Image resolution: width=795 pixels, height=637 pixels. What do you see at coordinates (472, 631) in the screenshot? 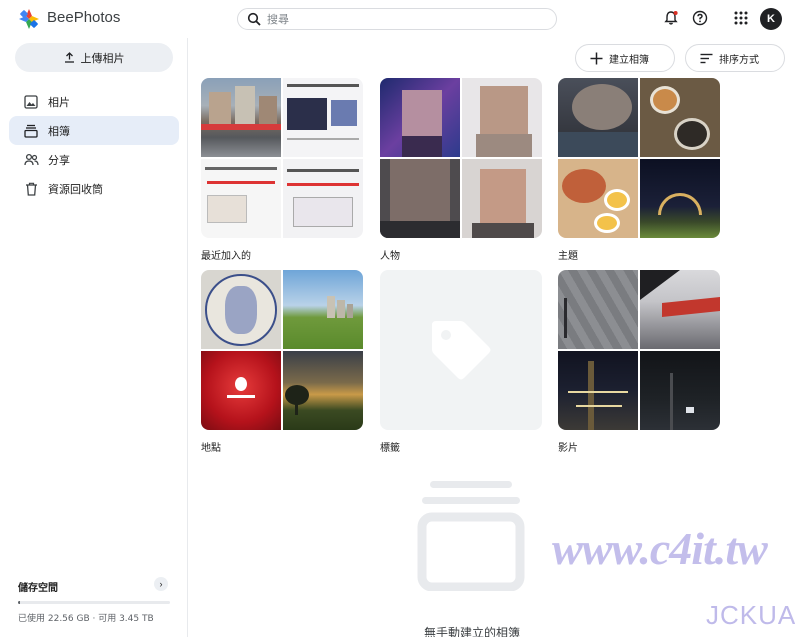
I see `empty-state-text: 無手動建立的相簿` at bounding box center [472, 631].